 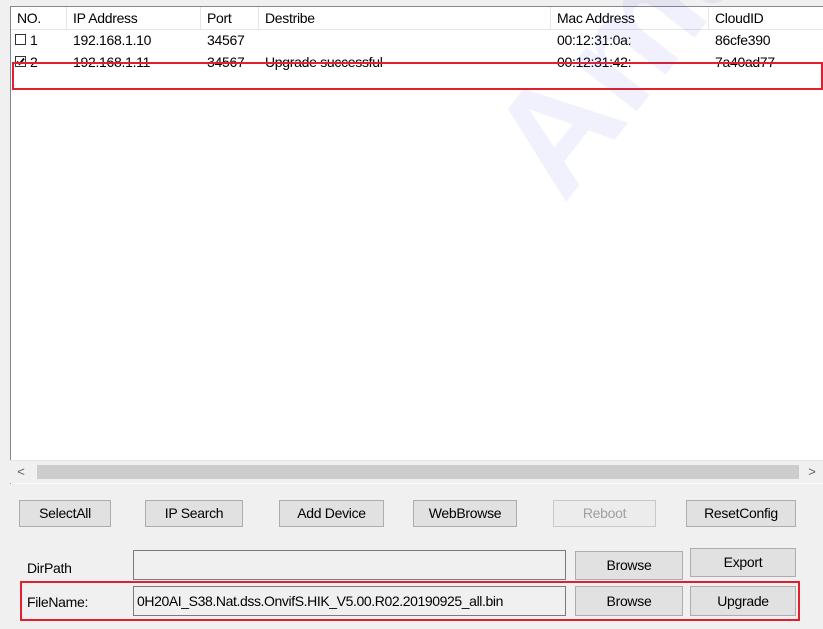 What do you see at coordinates (349, 565) in the screenshot?
I see `dirpath-field` at bounding box center [349, 565].